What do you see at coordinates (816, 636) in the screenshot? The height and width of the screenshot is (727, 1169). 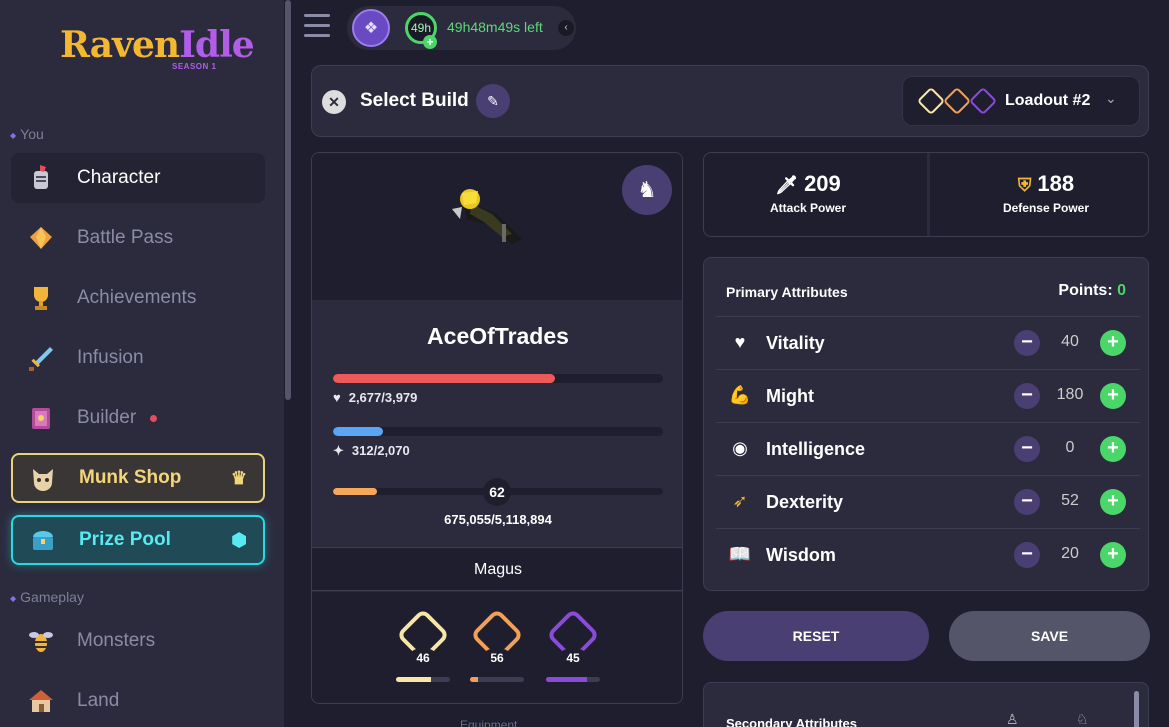 I see `reset-button: RESET` at bounding box center [816, 636].